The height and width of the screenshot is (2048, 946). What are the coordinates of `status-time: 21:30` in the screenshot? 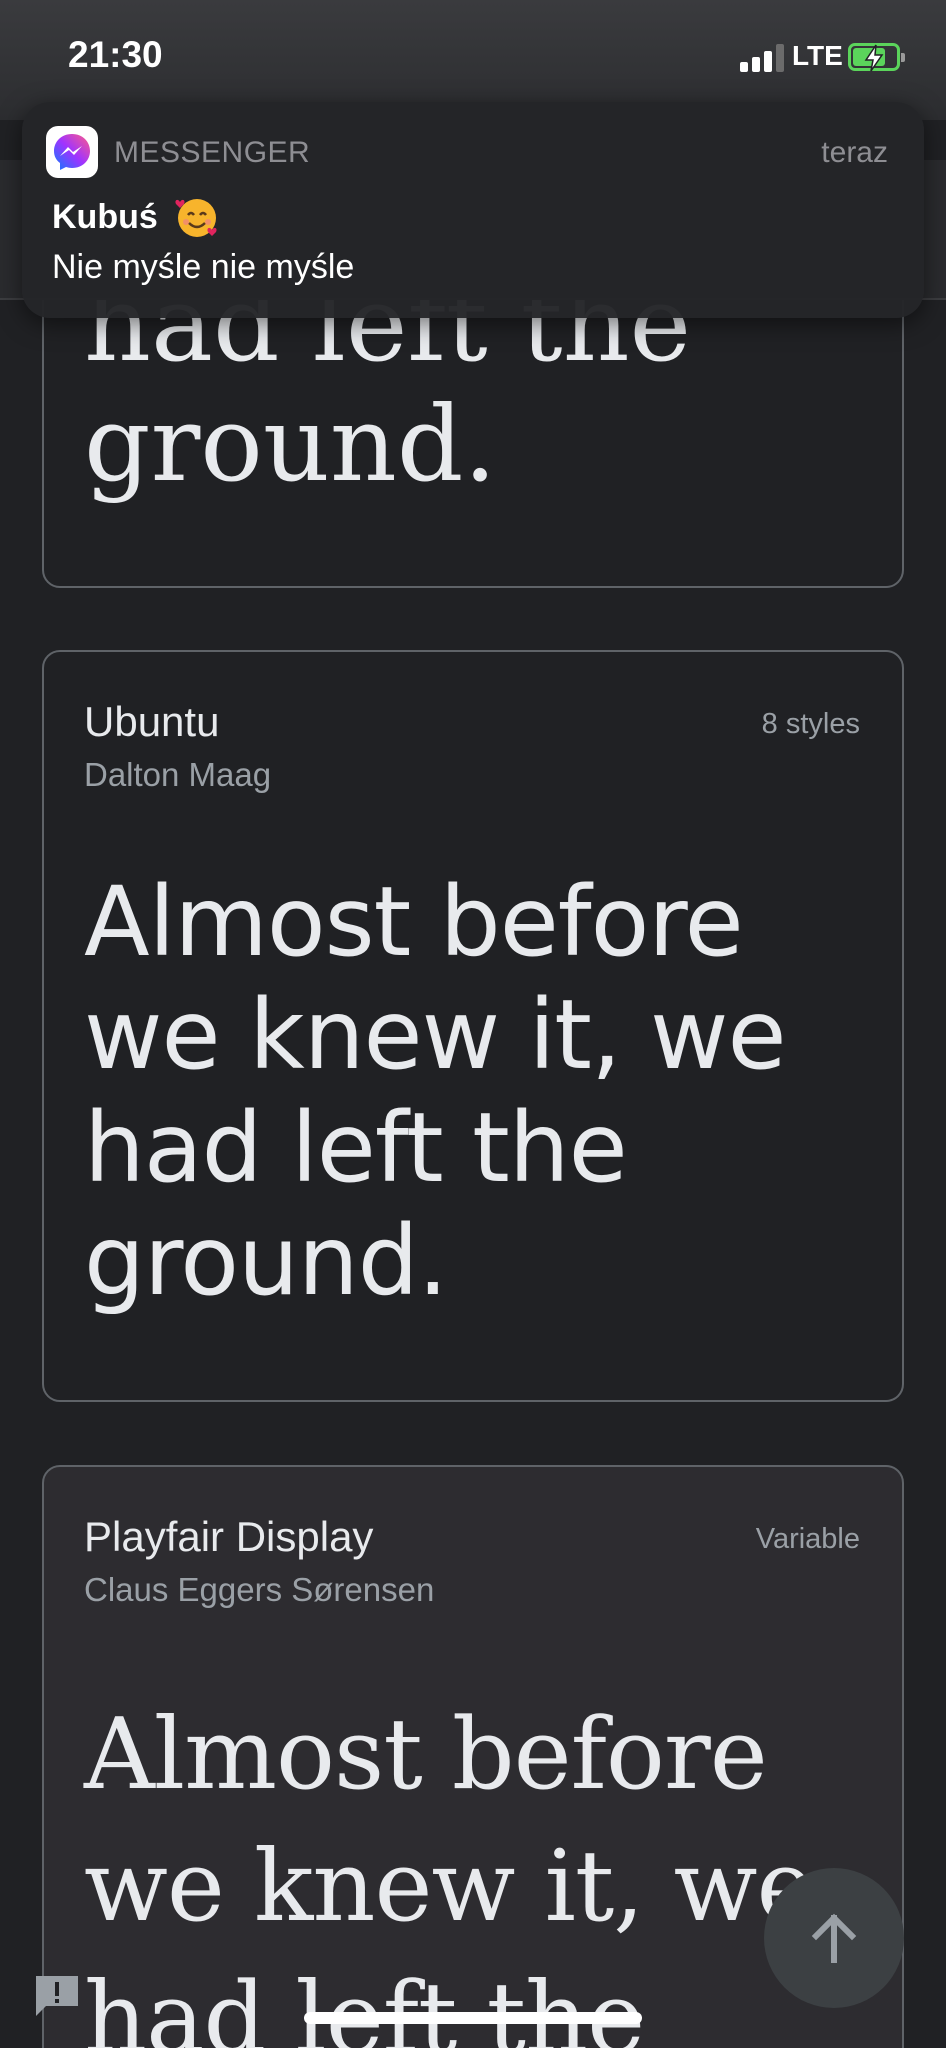 It's located at (115, 54).